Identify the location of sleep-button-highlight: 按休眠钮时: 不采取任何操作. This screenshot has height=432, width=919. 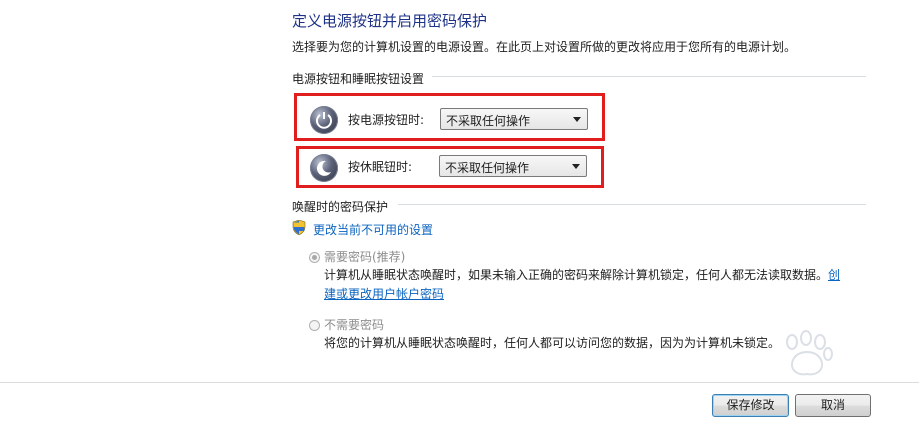
(450, 167).